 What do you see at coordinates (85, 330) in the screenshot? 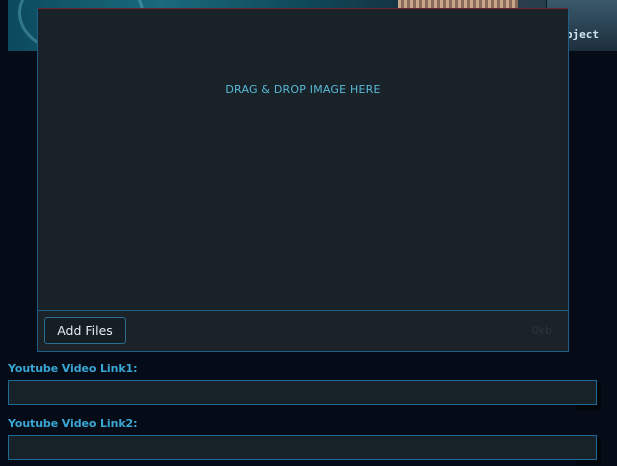
I see `add-files-button: Add Files` at bounding box center [85, 330].